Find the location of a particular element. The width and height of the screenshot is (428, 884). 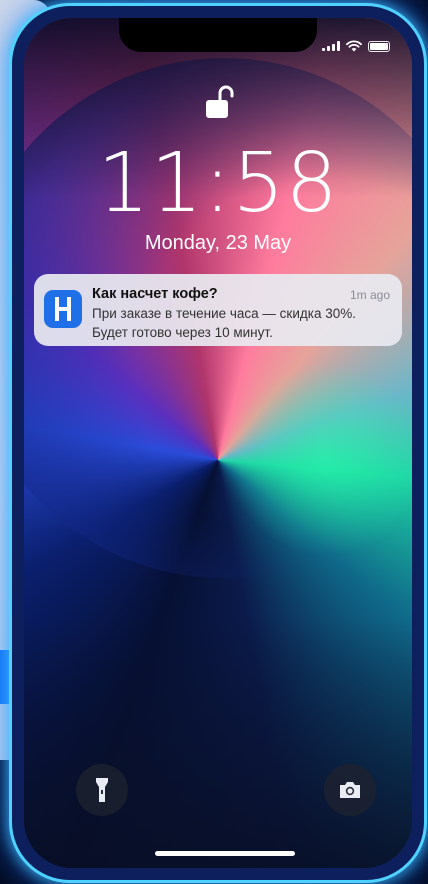

wifi-icon is located at coordinates (354, 46).